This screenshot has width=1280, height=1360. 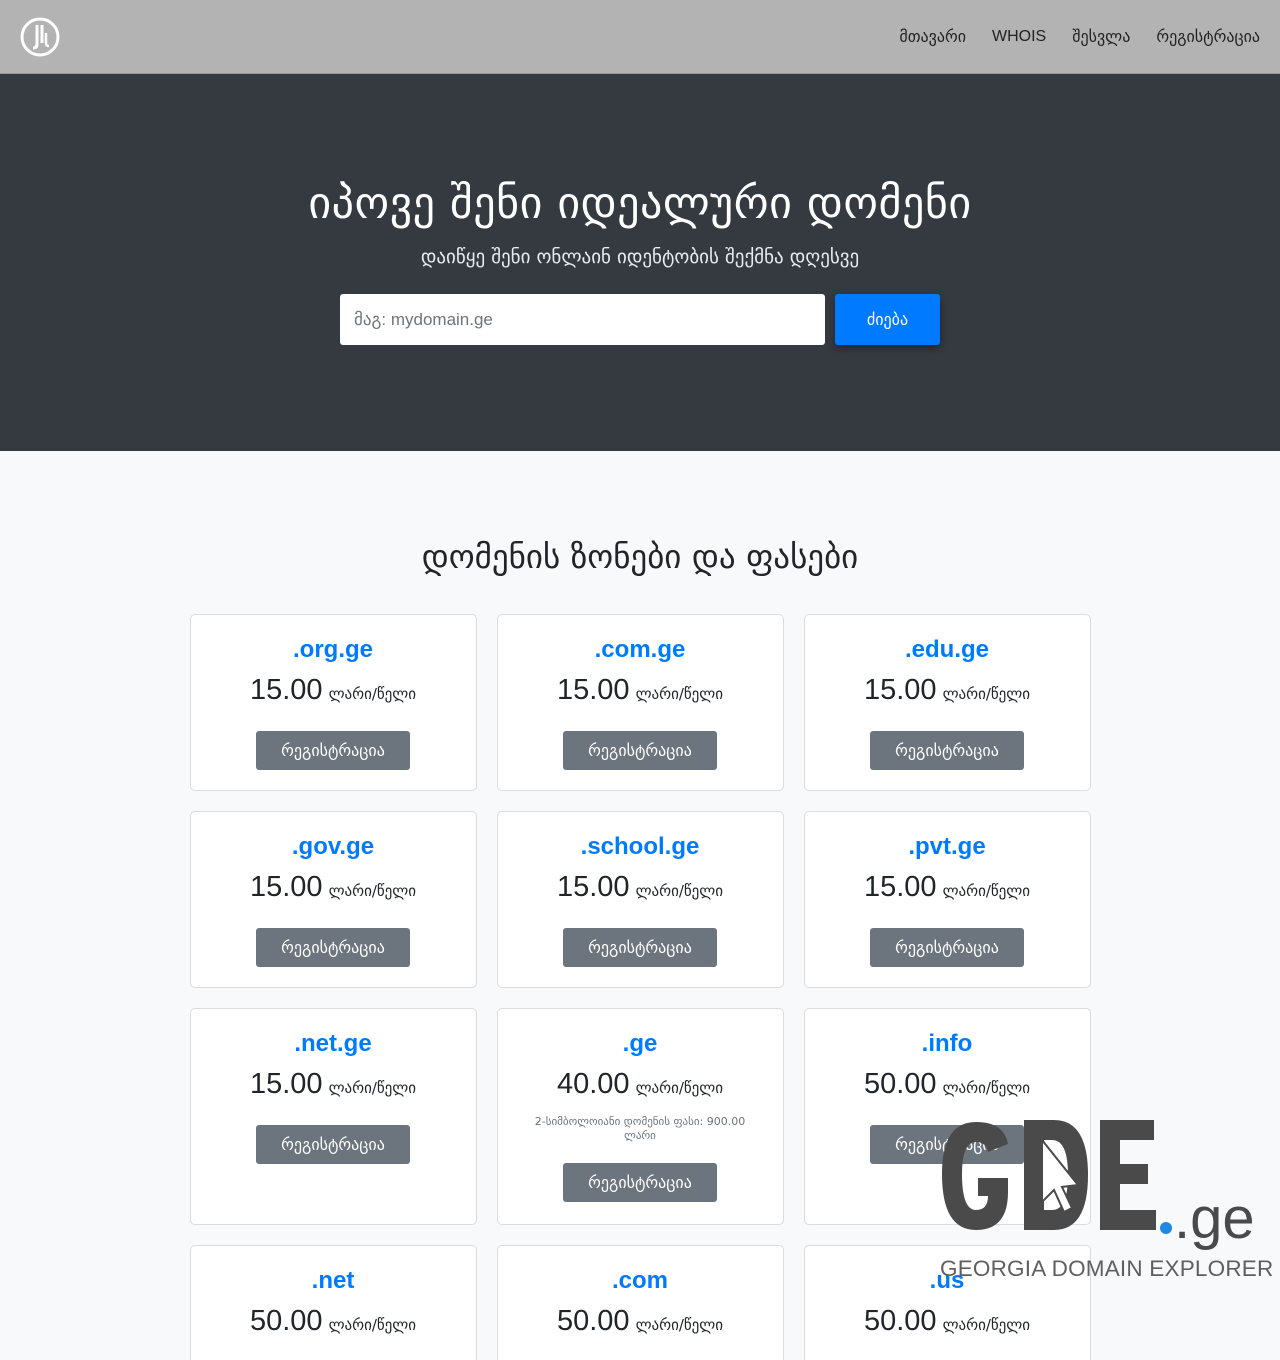 What do you see at coordinates (640, 1128) in the screenshot?
I see `zone-note: 2-სიმბოლოიანი დომენის ფასი: 900.00 ლარი` at bounding box center [640, 1128].